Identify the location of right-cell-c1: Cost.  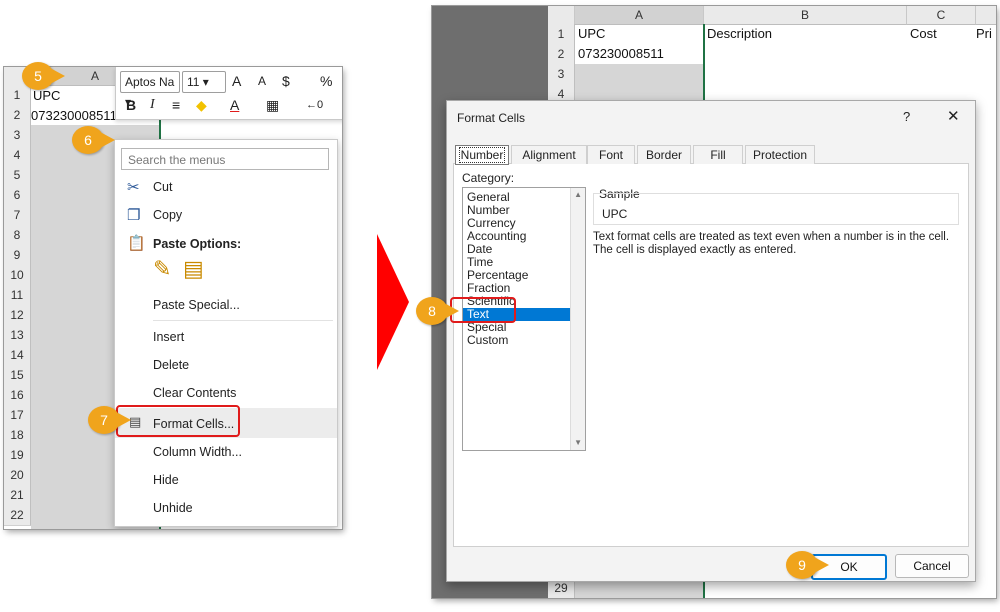
(923, 33).